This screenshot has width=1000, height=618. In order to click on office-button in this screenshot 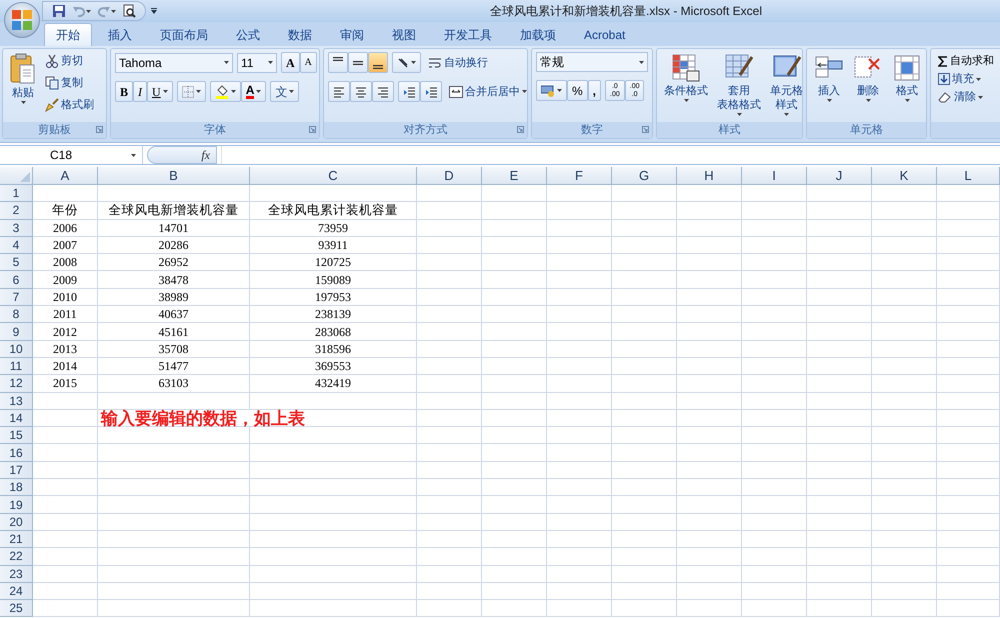, I will do `click(22, 20)`.